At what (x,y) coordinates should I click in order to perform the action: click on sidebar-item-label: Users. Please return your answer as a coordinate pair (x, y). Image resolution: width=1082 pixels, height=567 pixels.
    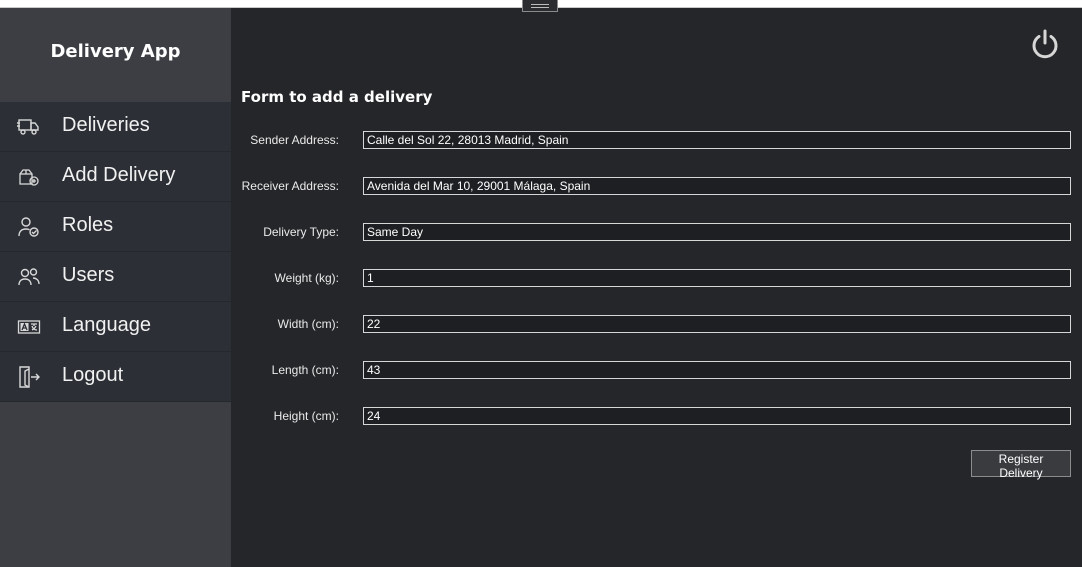
    Looking at the image, I should click on (88, 275).